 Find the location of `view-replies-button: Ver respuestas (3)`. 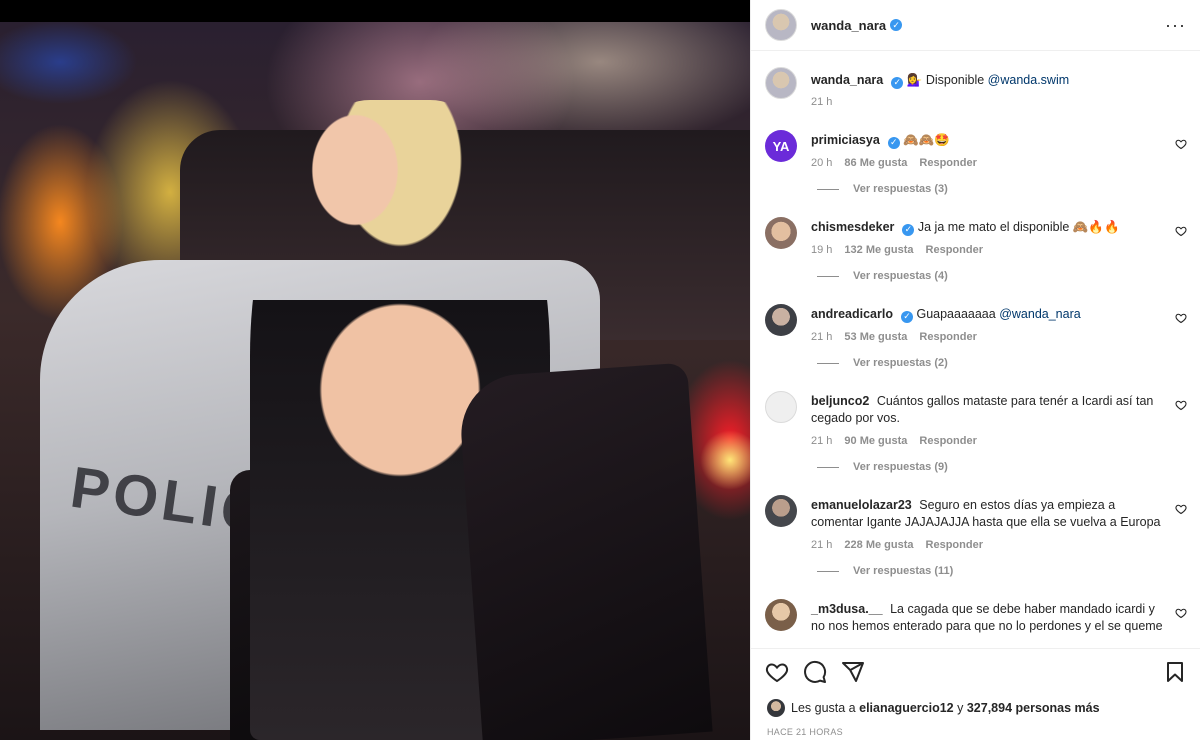

view-replies-button: Ver respuestas (3) is located at coordinates (1002, 189).